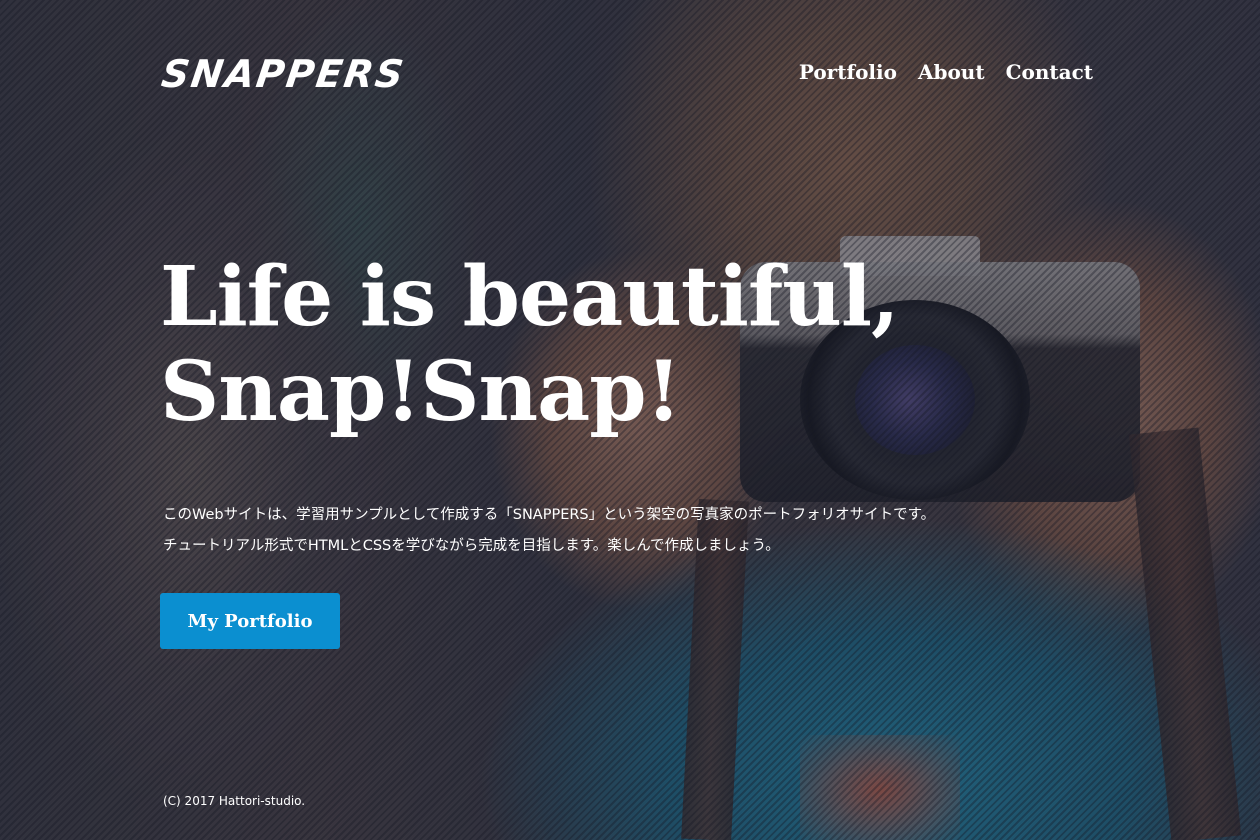  Describe the element at coordinates (421, 392) in the screenshot. I see `hero-headline-line2: Snap!Snap!` at that location.